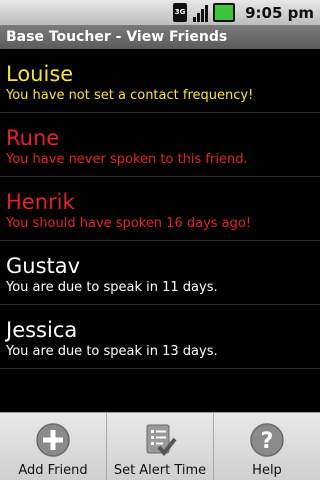  What do you see at coordinates (160, 273) in the screenshot?
I see `friend-row: Gustav You are due to speak in 11 days.` at bounding box center [160, 273].